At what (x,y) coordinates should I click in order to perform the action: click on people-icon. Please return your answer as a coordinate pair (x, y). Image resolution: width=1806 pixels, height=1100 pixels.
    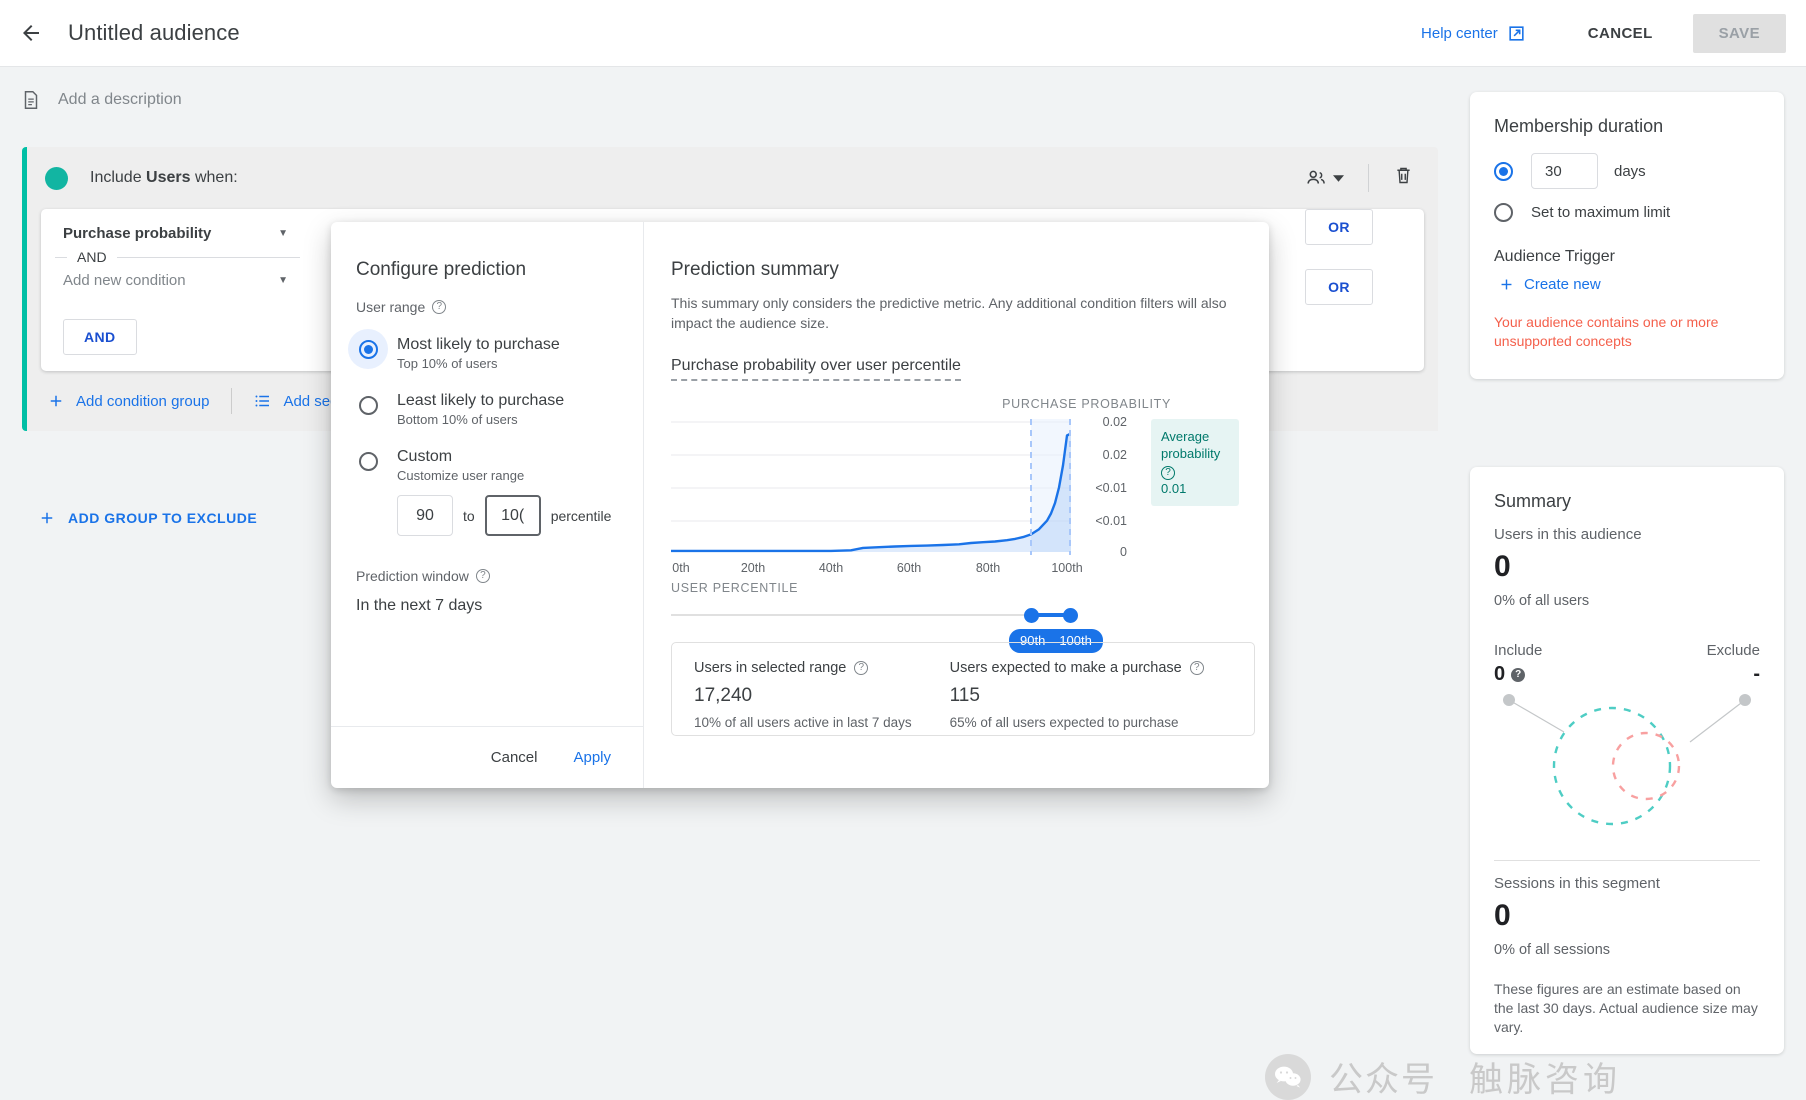
    Looking at the image, I should click on (1316, 177).